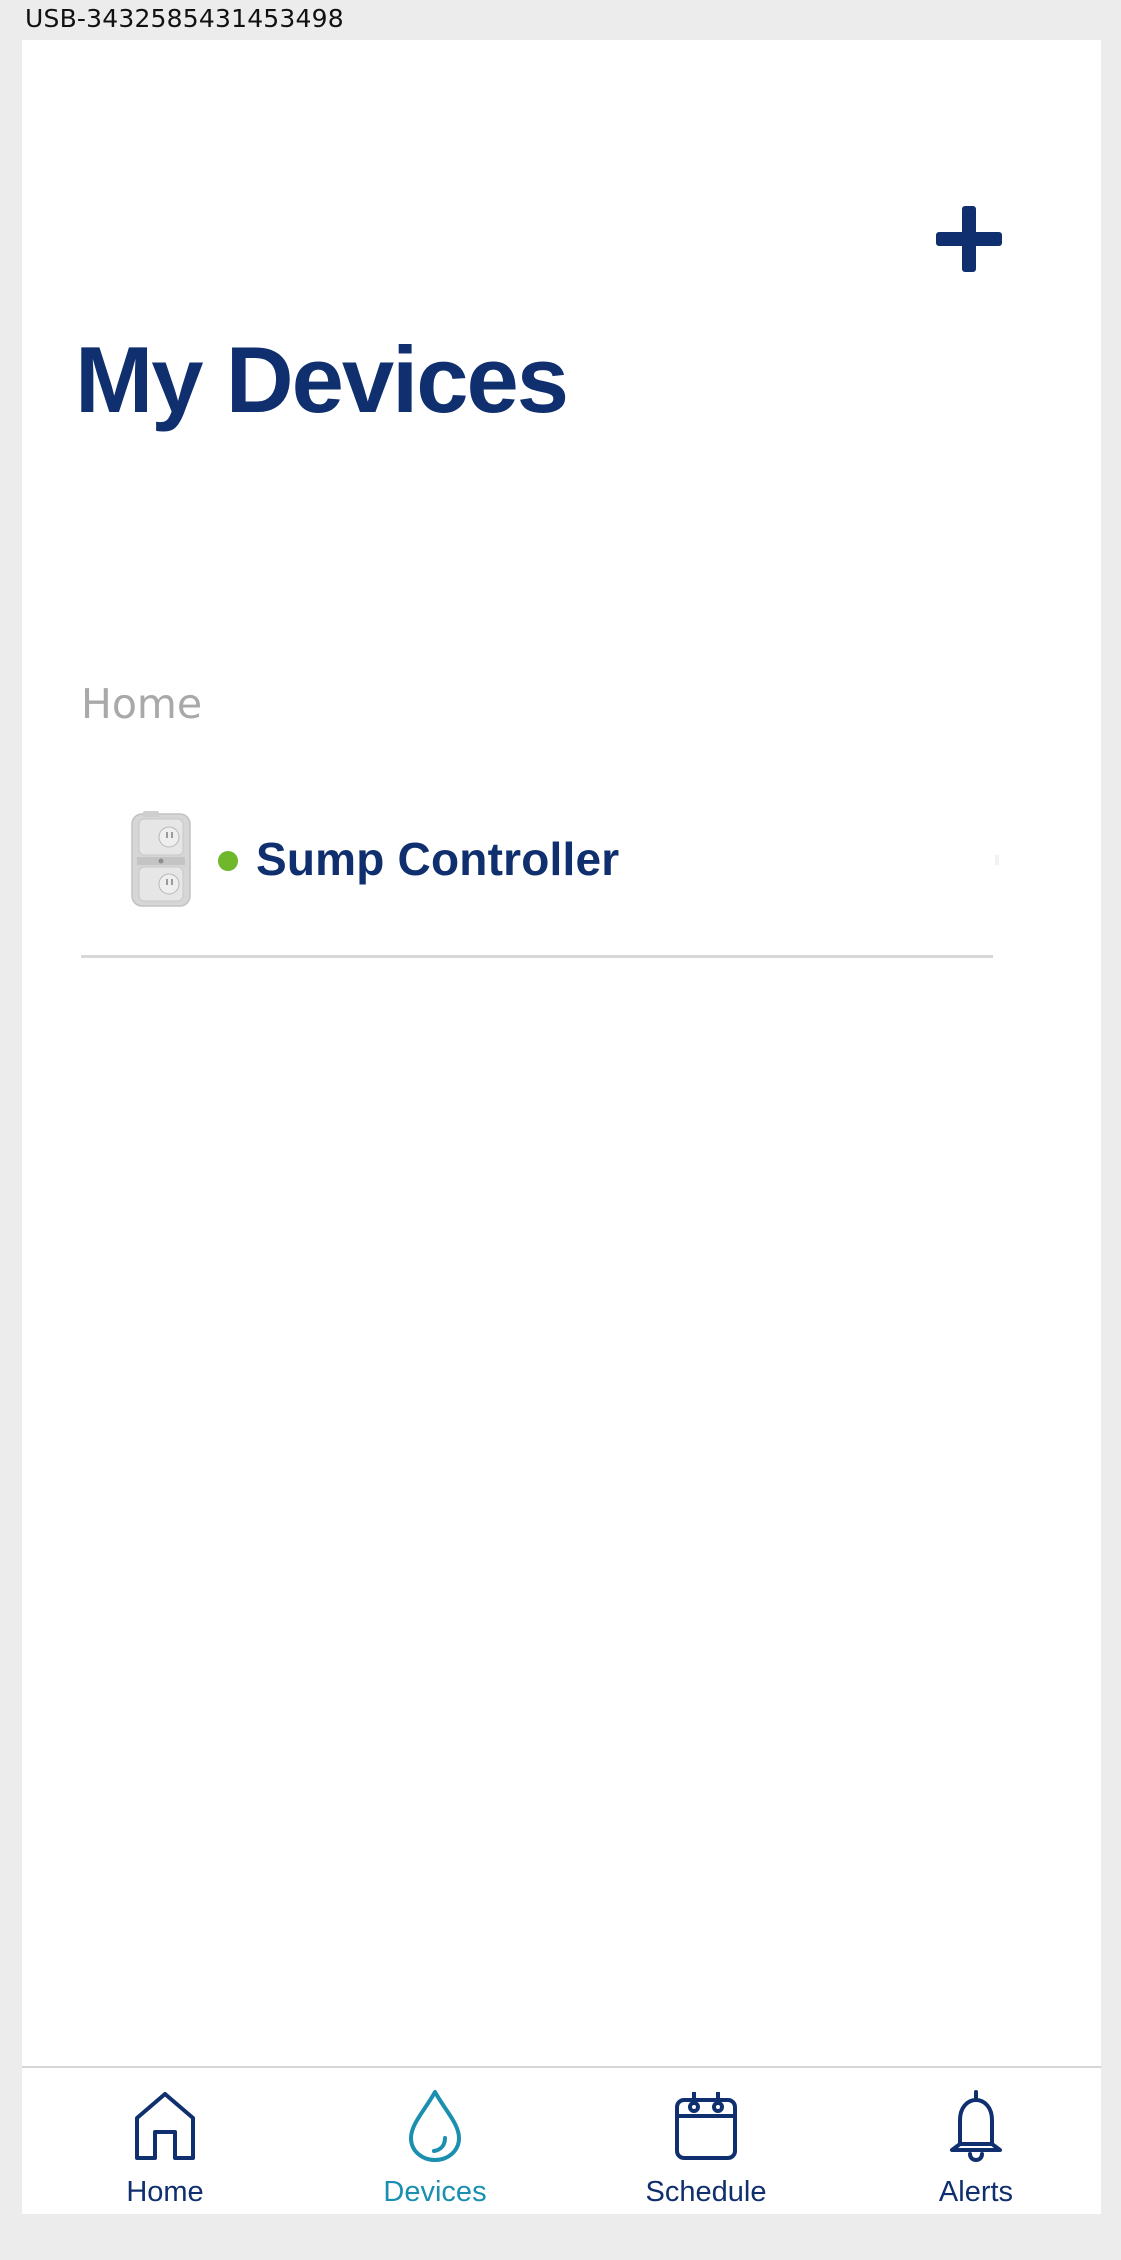 This screenshot has width=1121, height=2260. What do you see at coordinates (435, 2126) in the screenshot?
I see `water-drop-icon` at bounding box center [435, 2126].